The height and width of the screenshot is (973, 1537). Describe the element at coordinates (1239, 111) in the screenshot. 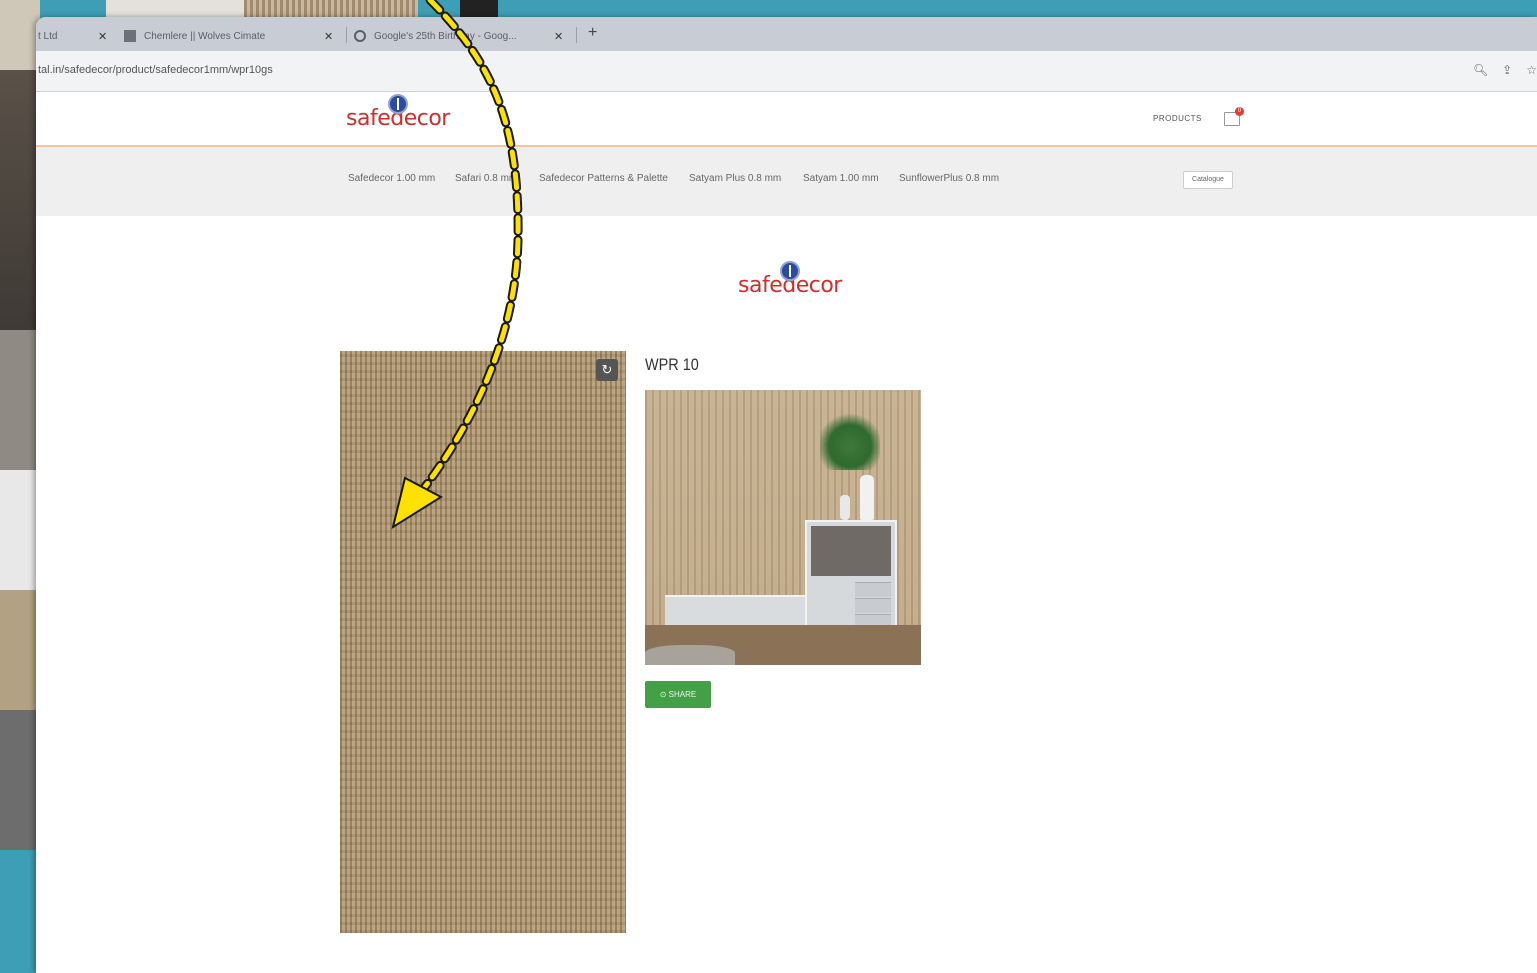

I see `cart-count-badge: 0` at that location.